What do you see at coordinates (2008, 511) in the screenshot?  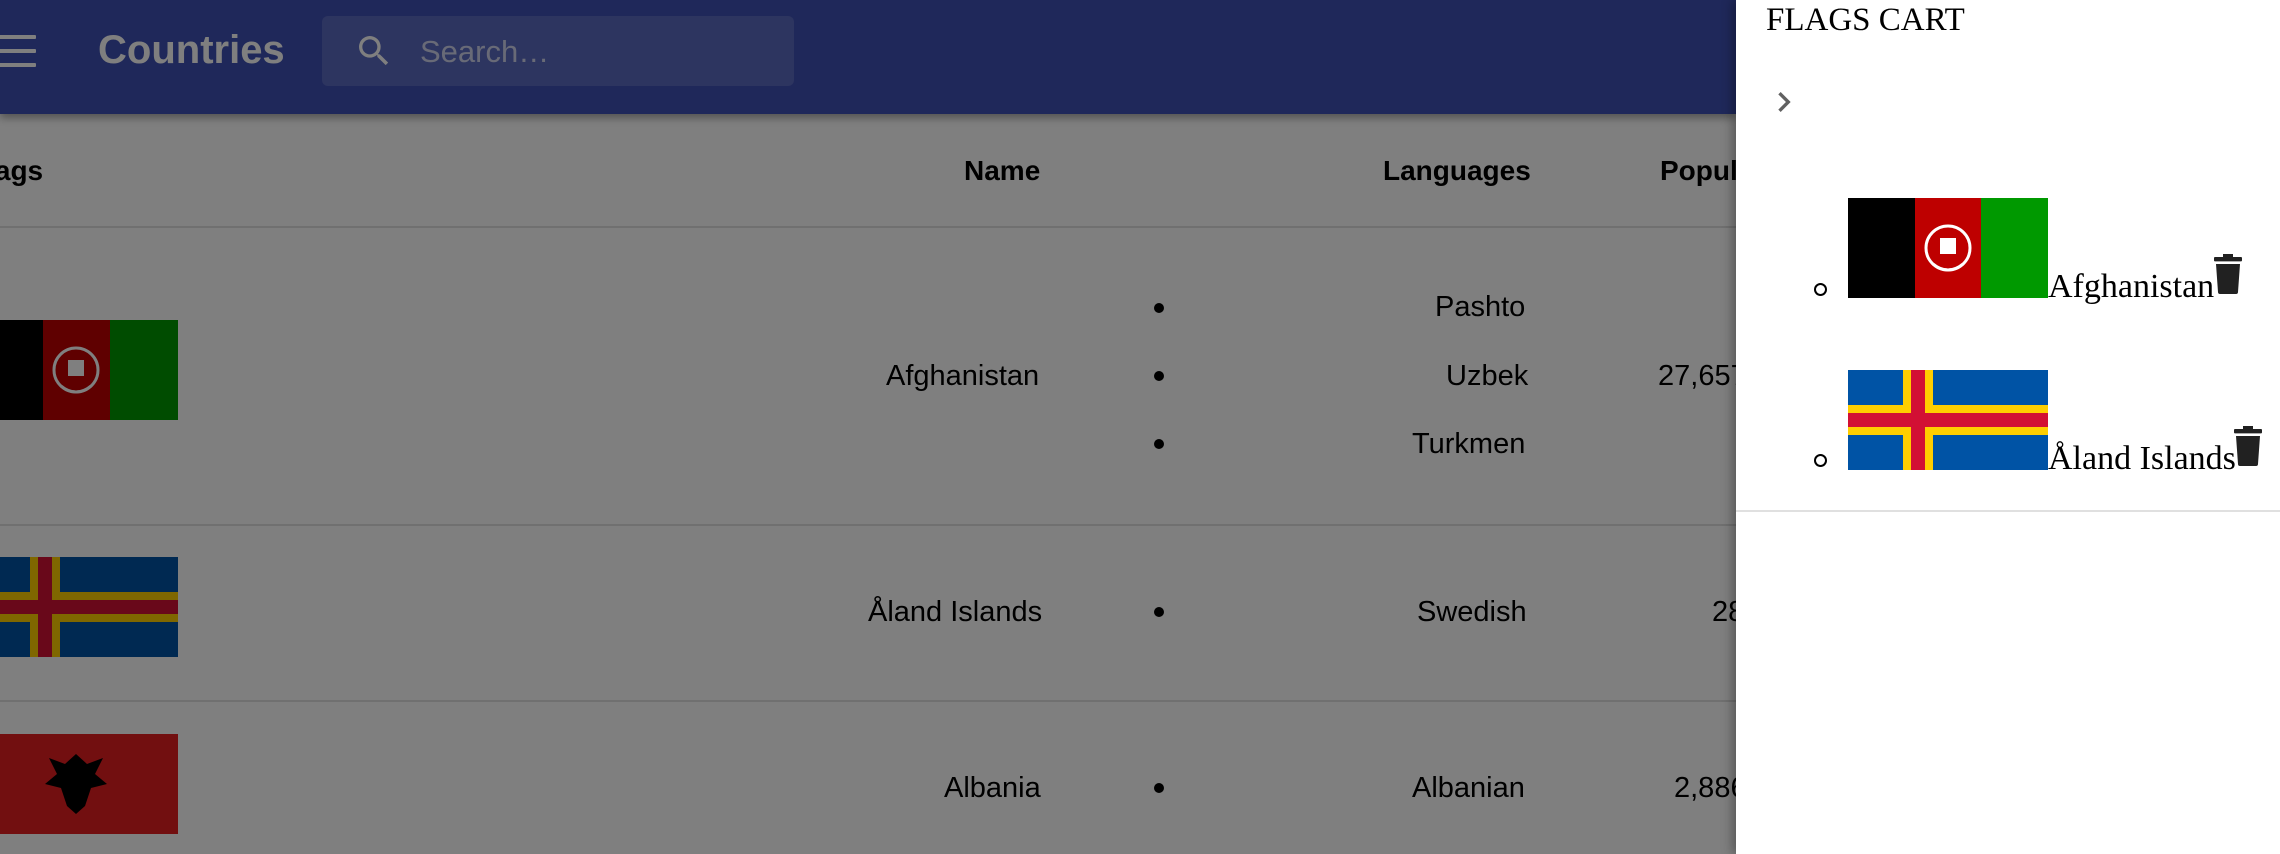 I see `drawer-divider` at bounding box center [2008, 511].